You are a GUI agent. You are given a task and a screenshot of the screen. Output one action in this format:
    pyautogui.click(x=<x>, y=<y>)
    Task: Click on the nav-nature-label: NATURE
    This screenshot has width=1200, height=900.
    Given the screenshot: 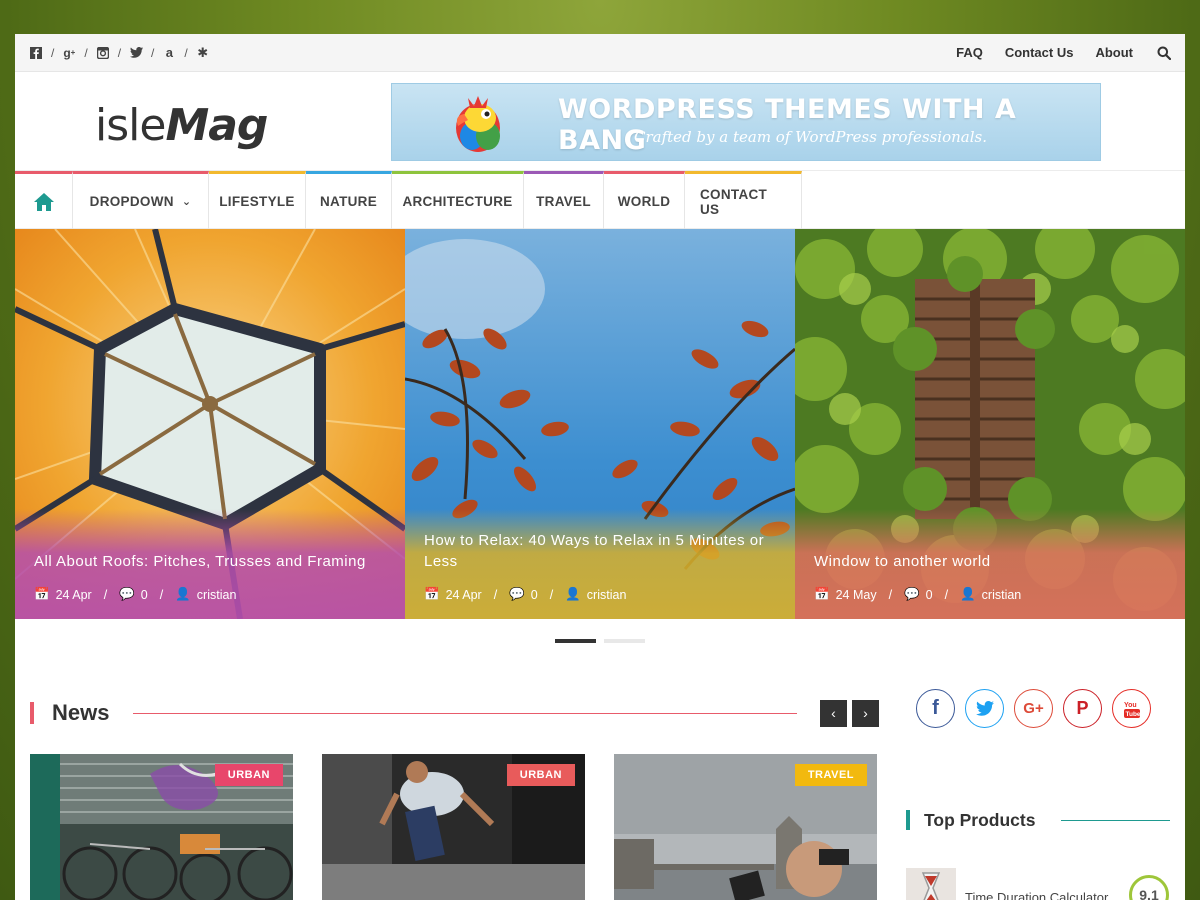 What is the action you would take?
    pyautogui.click(x=348, y=201)
    